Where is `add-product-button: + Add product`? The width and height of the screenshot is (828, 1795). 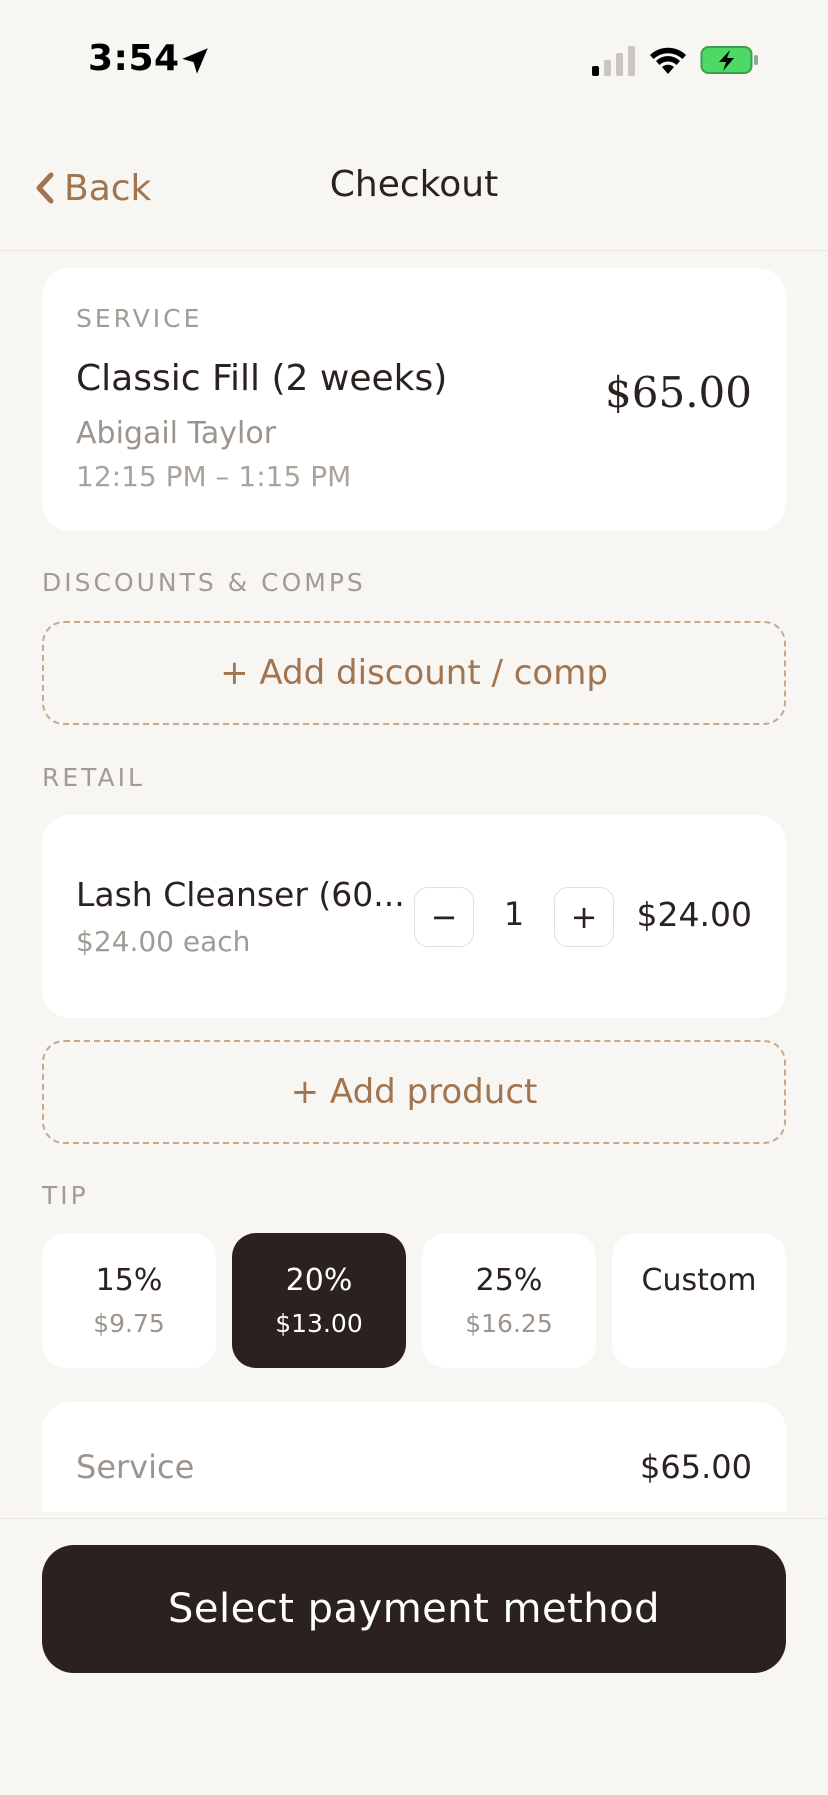 add-product-button: + Add product is located at coordinates (414, 1092).